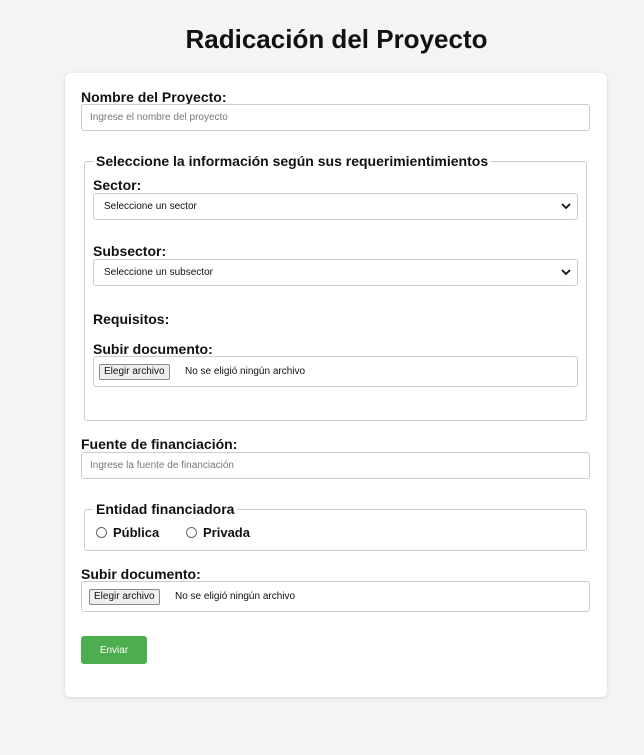 This screenshot has height=755, width=644. Describe the element at coordinates (335, 465) in the screenshot. I see `funding-source-input` at that location.